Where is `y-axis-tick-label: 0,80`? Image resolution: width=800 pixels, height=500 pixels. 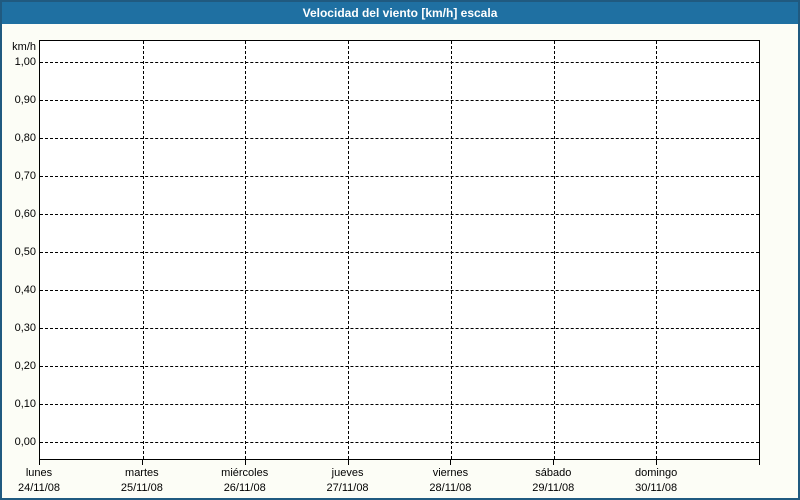 y-axis-tick-label: 0,80 is located at coordinates (25, 138).